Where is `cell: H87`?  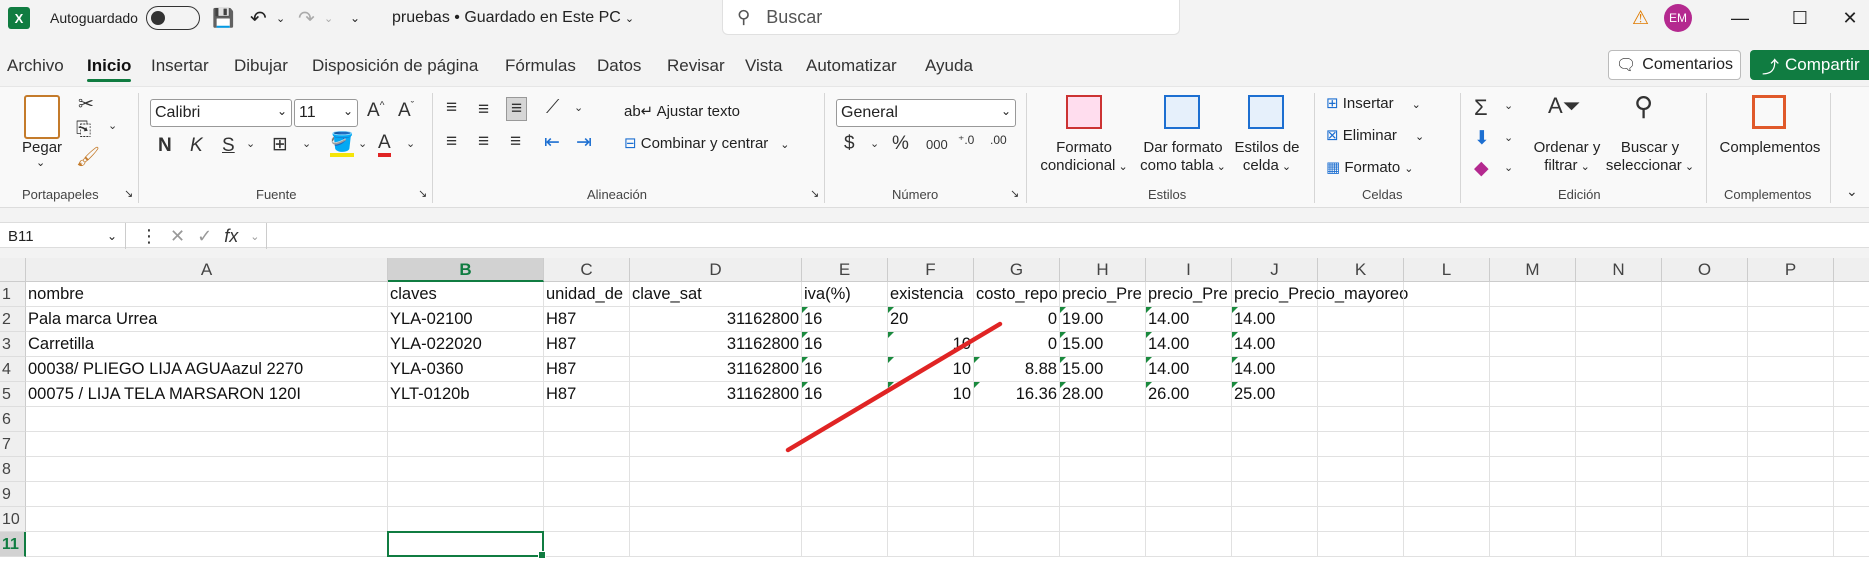
cell: H87 is located at coordinates (587, 319).